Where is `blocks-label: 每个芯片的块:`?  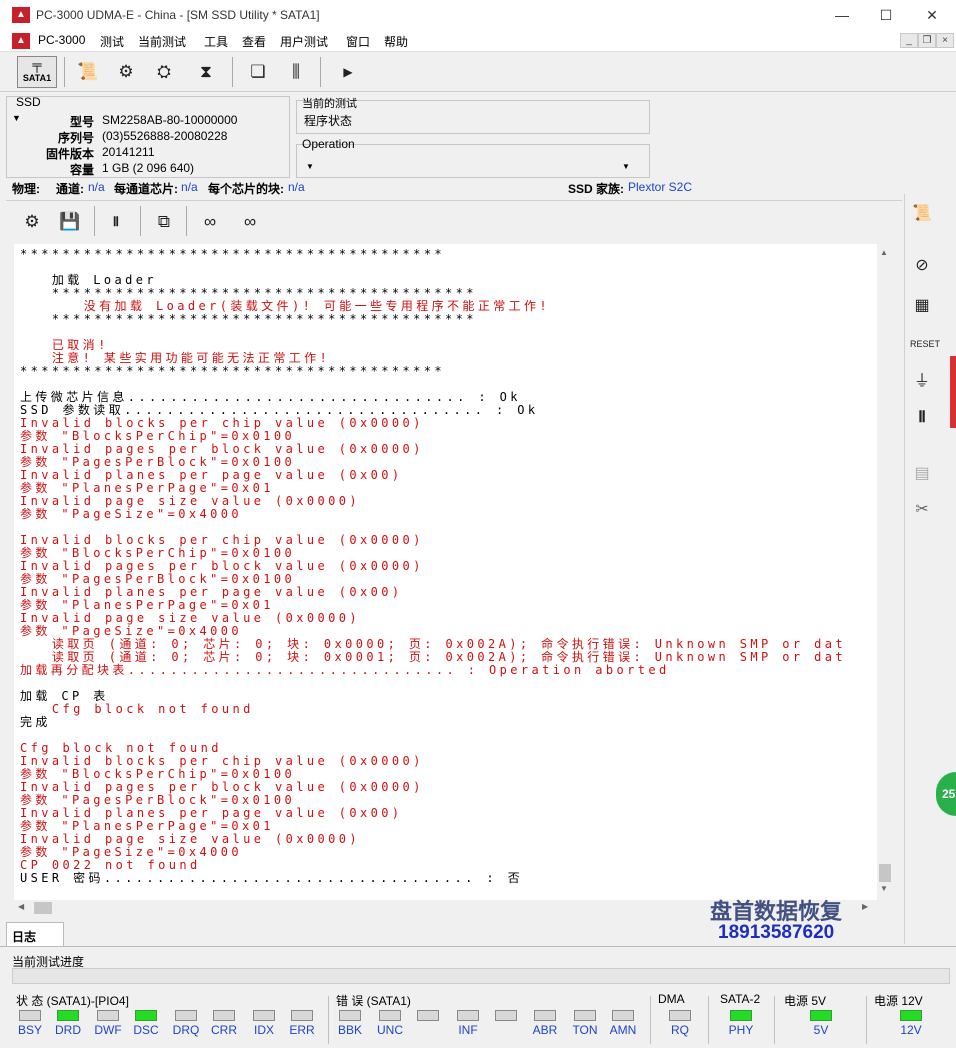
blocks-label: 每个芯片的块: is located at coordinates (246, 189).